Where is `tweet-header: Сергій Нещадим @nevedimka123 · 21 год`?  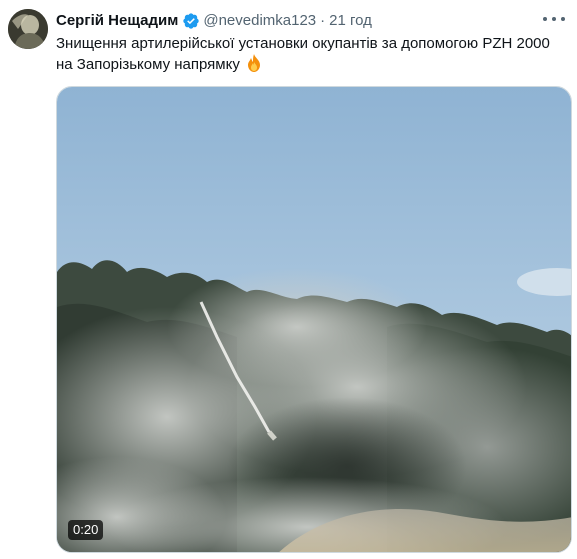
tweet-header: Сергій Нещадим @nevedimka123 · 21 год is located at coordinates (296, 21).